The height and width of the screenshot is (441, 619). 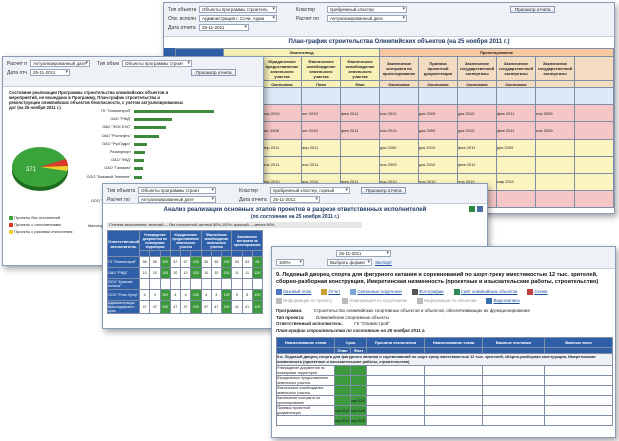 What do you see at coordinates (376, 292) in the screenshot?
I see `related-orders-link: Связанные поручения` at bounding box center [376, 292].